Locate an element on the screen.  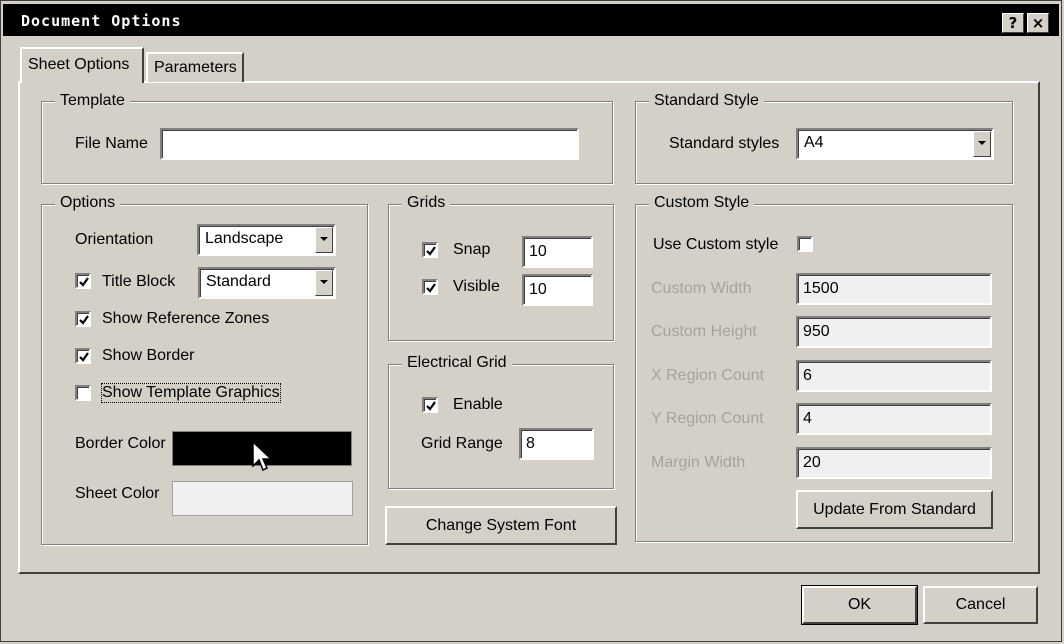
title-block-checkbox is located at coordinates (83, 281).